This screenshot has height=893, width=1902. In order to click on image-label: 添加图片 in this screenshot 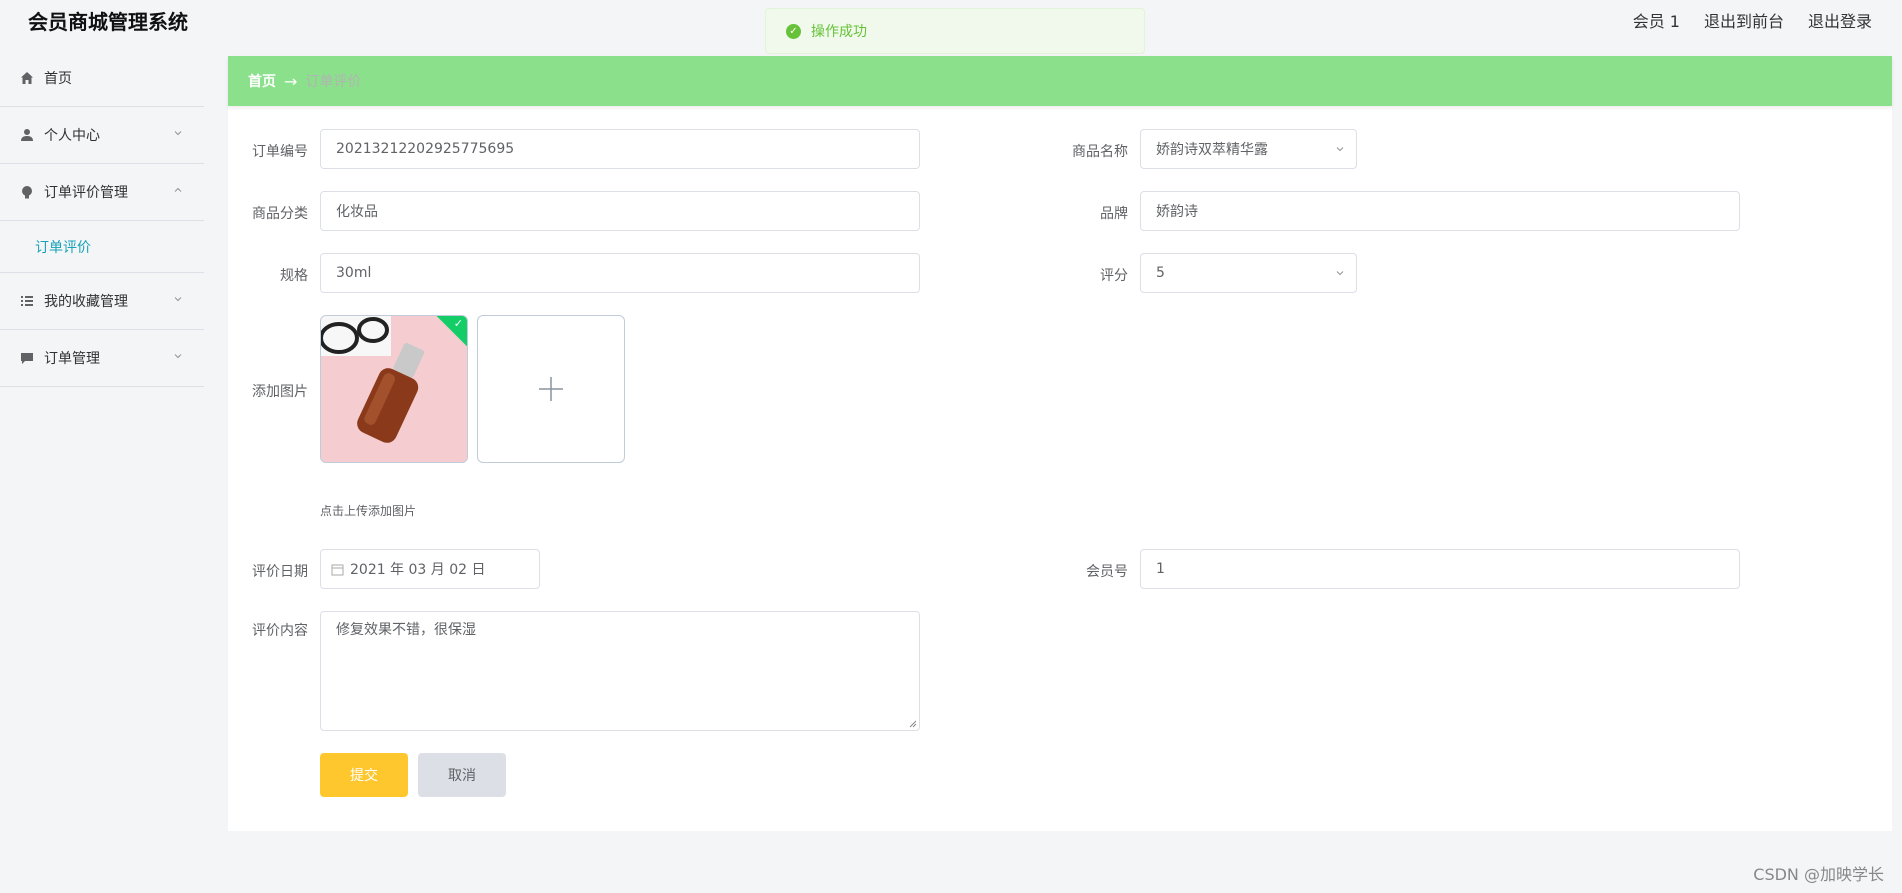, I will do `click(280, 392)`.